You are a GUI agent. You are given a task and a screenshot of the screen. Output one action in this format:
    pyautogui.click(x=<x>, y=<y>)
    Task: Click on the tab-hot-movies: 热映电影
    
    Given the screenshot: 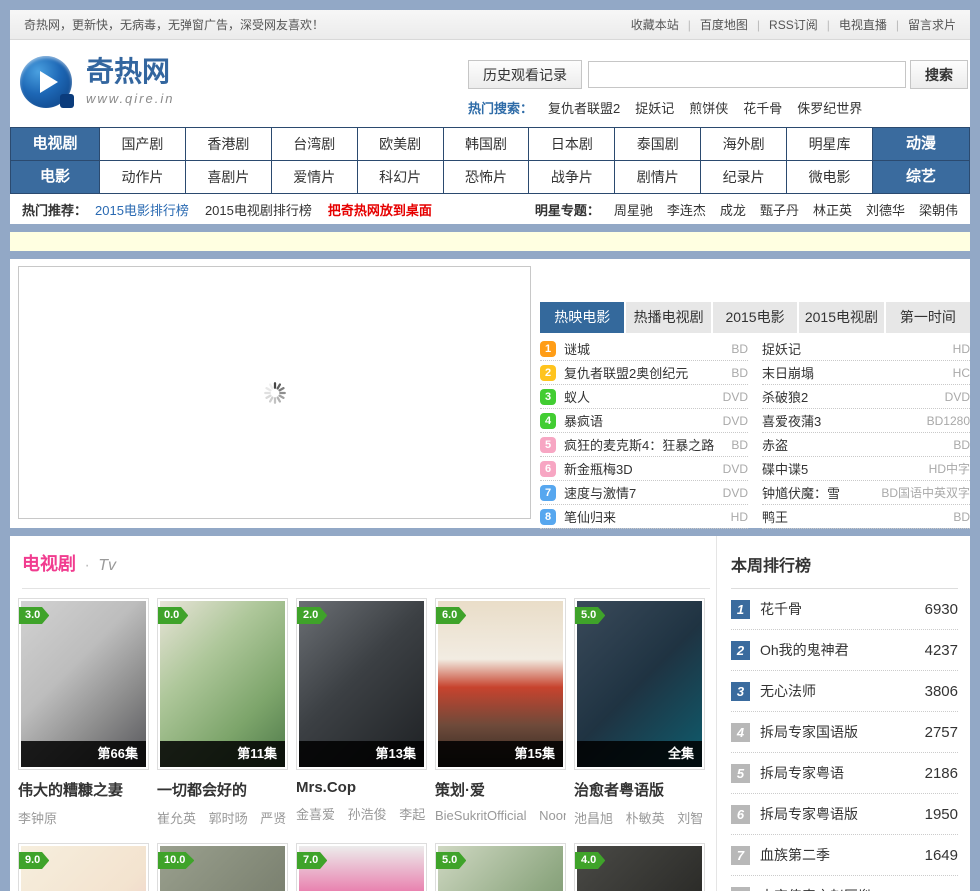 What is the action you would take?
    pyautogui.click(x=582, y=317)
    